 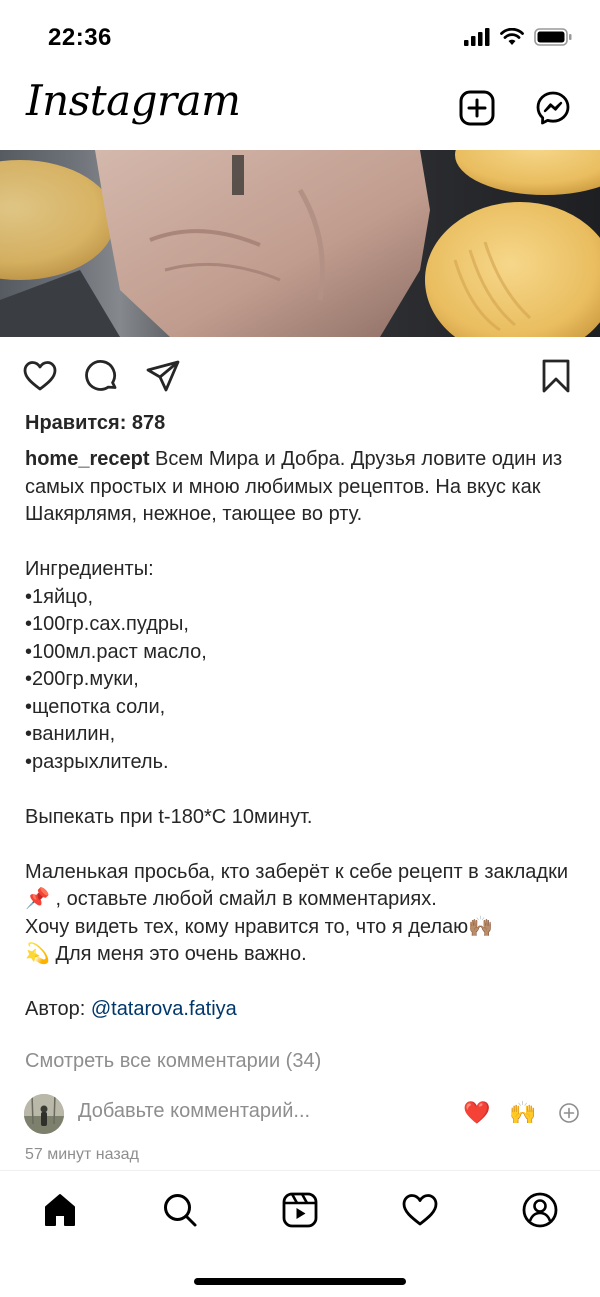 I want to click on status-time: 22:36, so click(x=80, y=37).